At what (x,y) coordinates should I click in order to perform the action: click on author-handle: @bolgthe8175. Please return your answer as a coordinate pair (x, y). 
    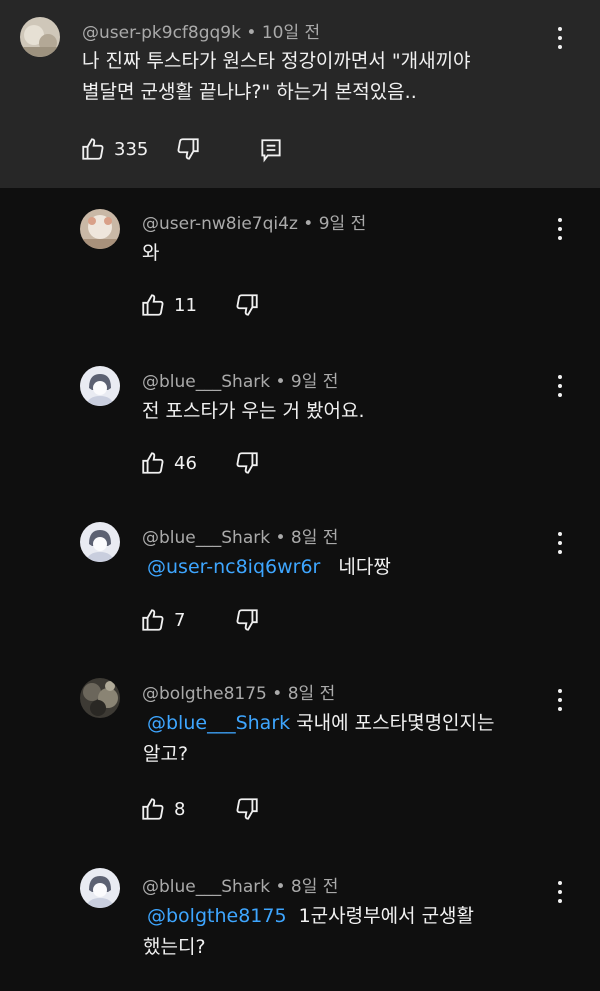
    Looking at the image, I should click on (204, 694).